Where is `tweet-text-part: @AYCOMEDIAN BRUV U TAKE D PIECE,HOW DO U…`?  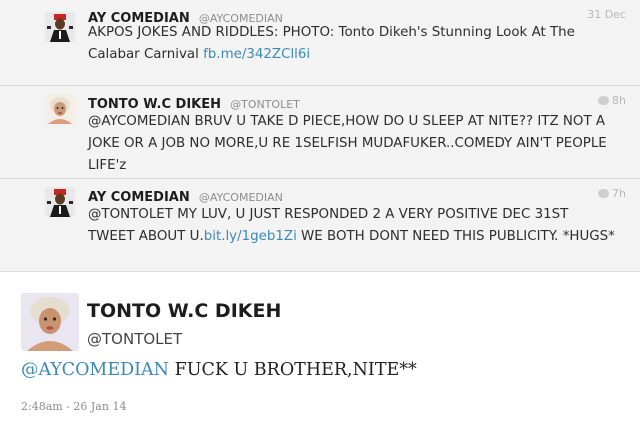 tweet-text-part: @AYCOMEDIAN BRUV U TAKE D PIECE,HOW DO U… is located at coordinates (347, 143).